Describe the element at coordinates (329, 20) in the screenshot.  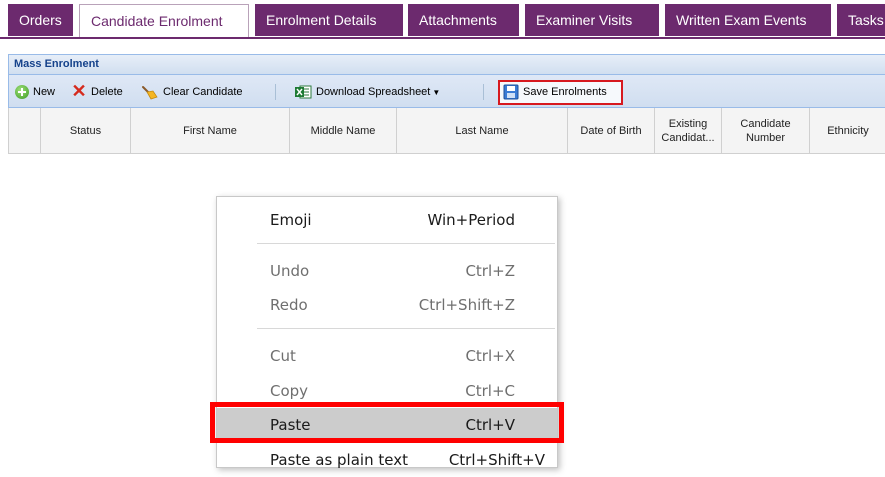
I see `tab-enrolment-details: Enrolment Details` at that location.